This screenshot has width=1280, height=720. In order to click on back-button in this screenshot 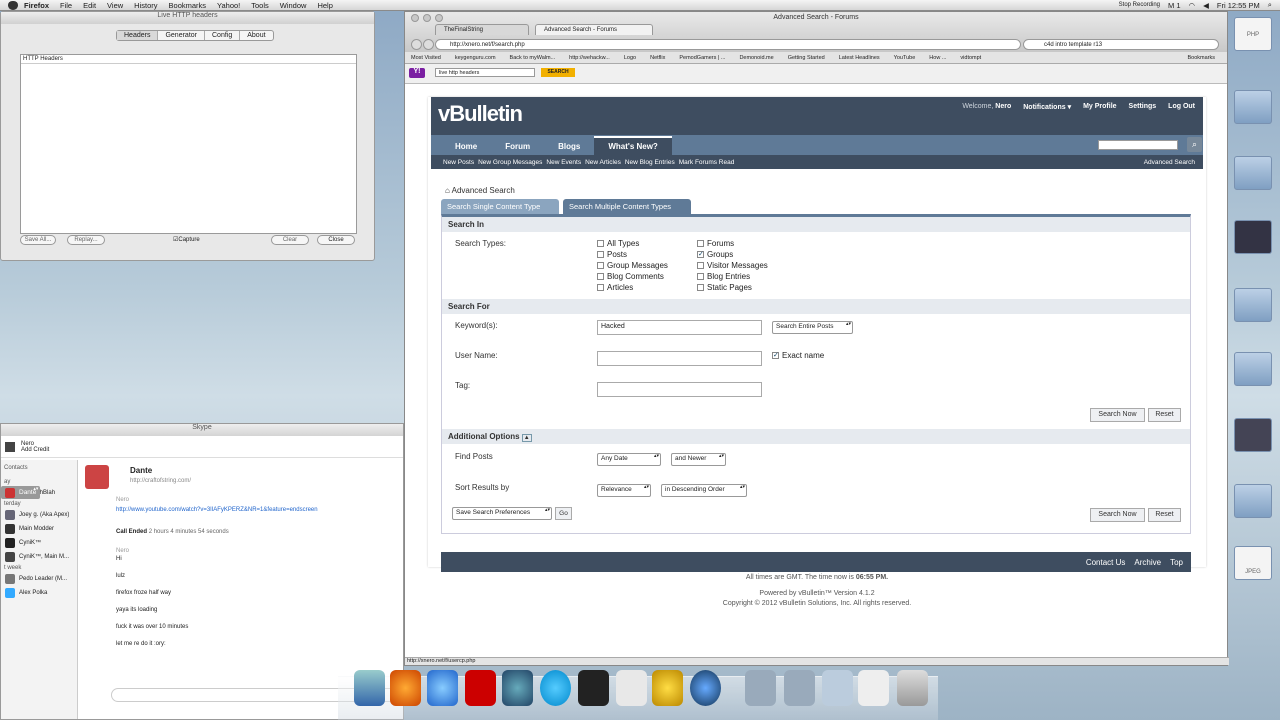, I will do `click(416, 44)`.